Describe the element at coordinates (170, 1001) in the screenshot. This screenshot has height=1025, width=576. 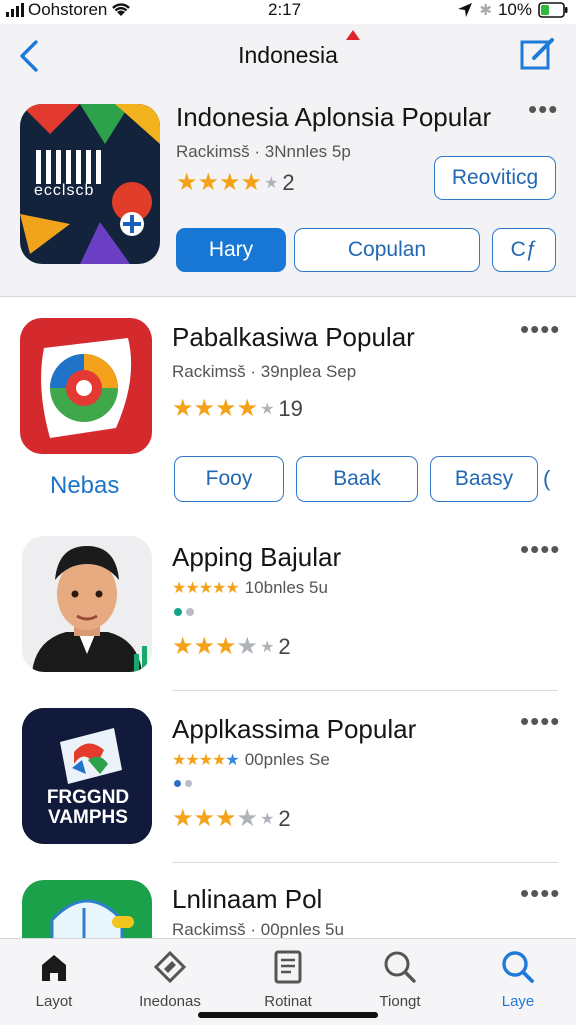
I see `tab-label: Inedonas` at that location.